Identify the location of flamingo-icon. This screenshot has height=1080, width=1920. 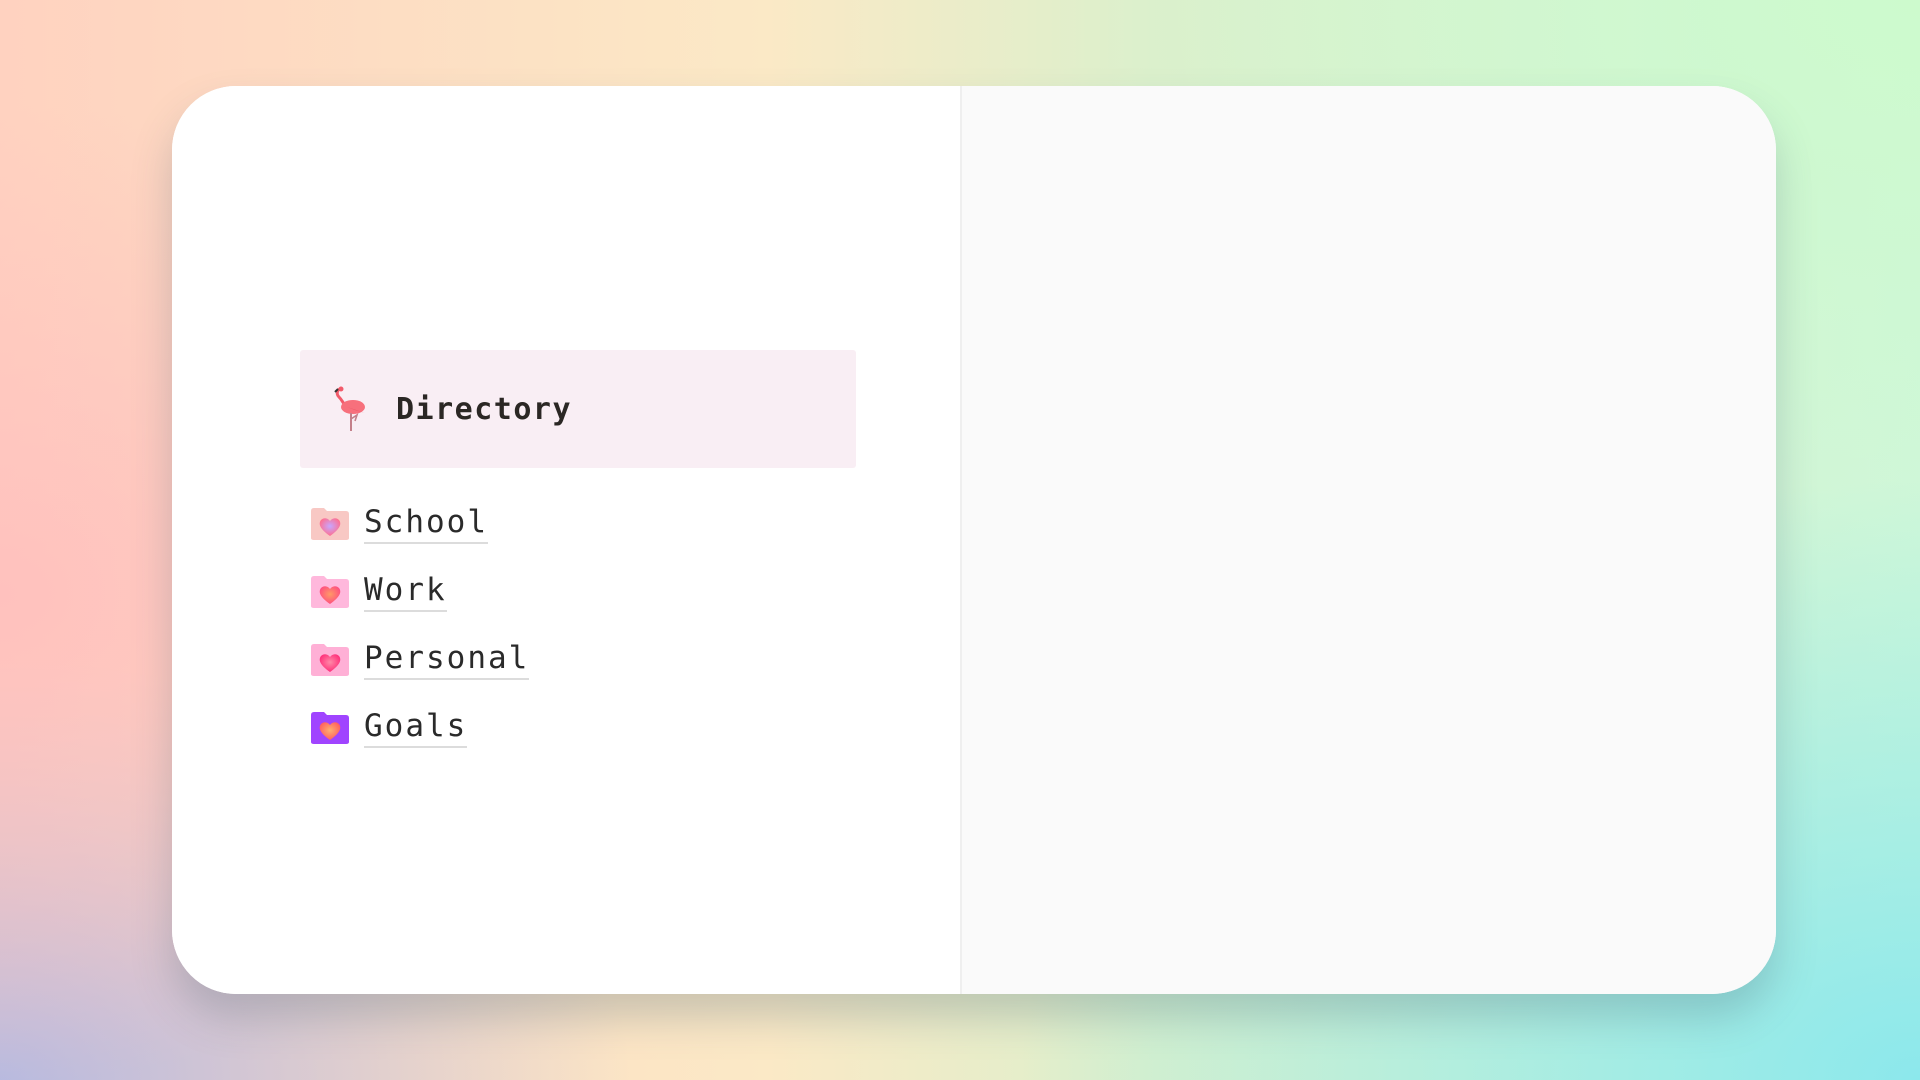
(349, 408).